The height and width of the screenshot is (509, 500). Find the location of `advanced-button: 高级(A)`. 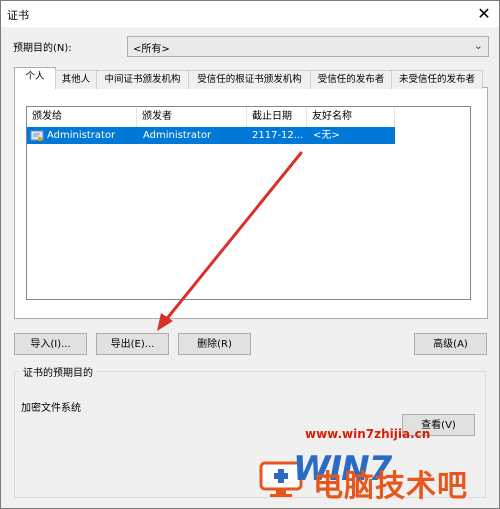

advanced-button: 高级(A) is located at coordinates (450, 344).